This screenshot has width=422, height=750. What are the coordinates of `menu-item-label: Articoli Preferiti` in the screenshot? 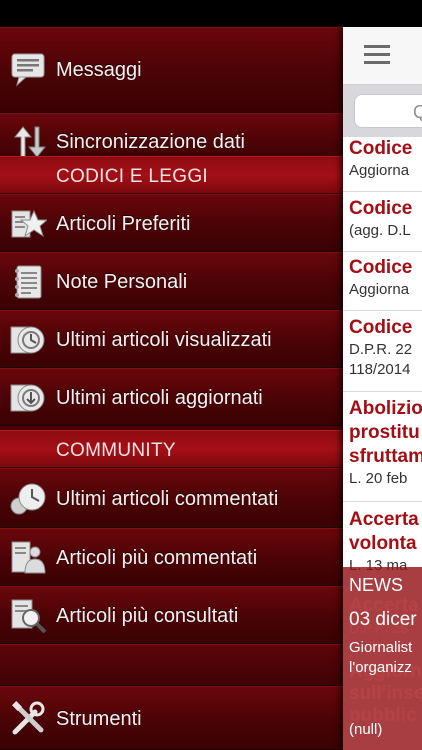 It's located at (123, 224).